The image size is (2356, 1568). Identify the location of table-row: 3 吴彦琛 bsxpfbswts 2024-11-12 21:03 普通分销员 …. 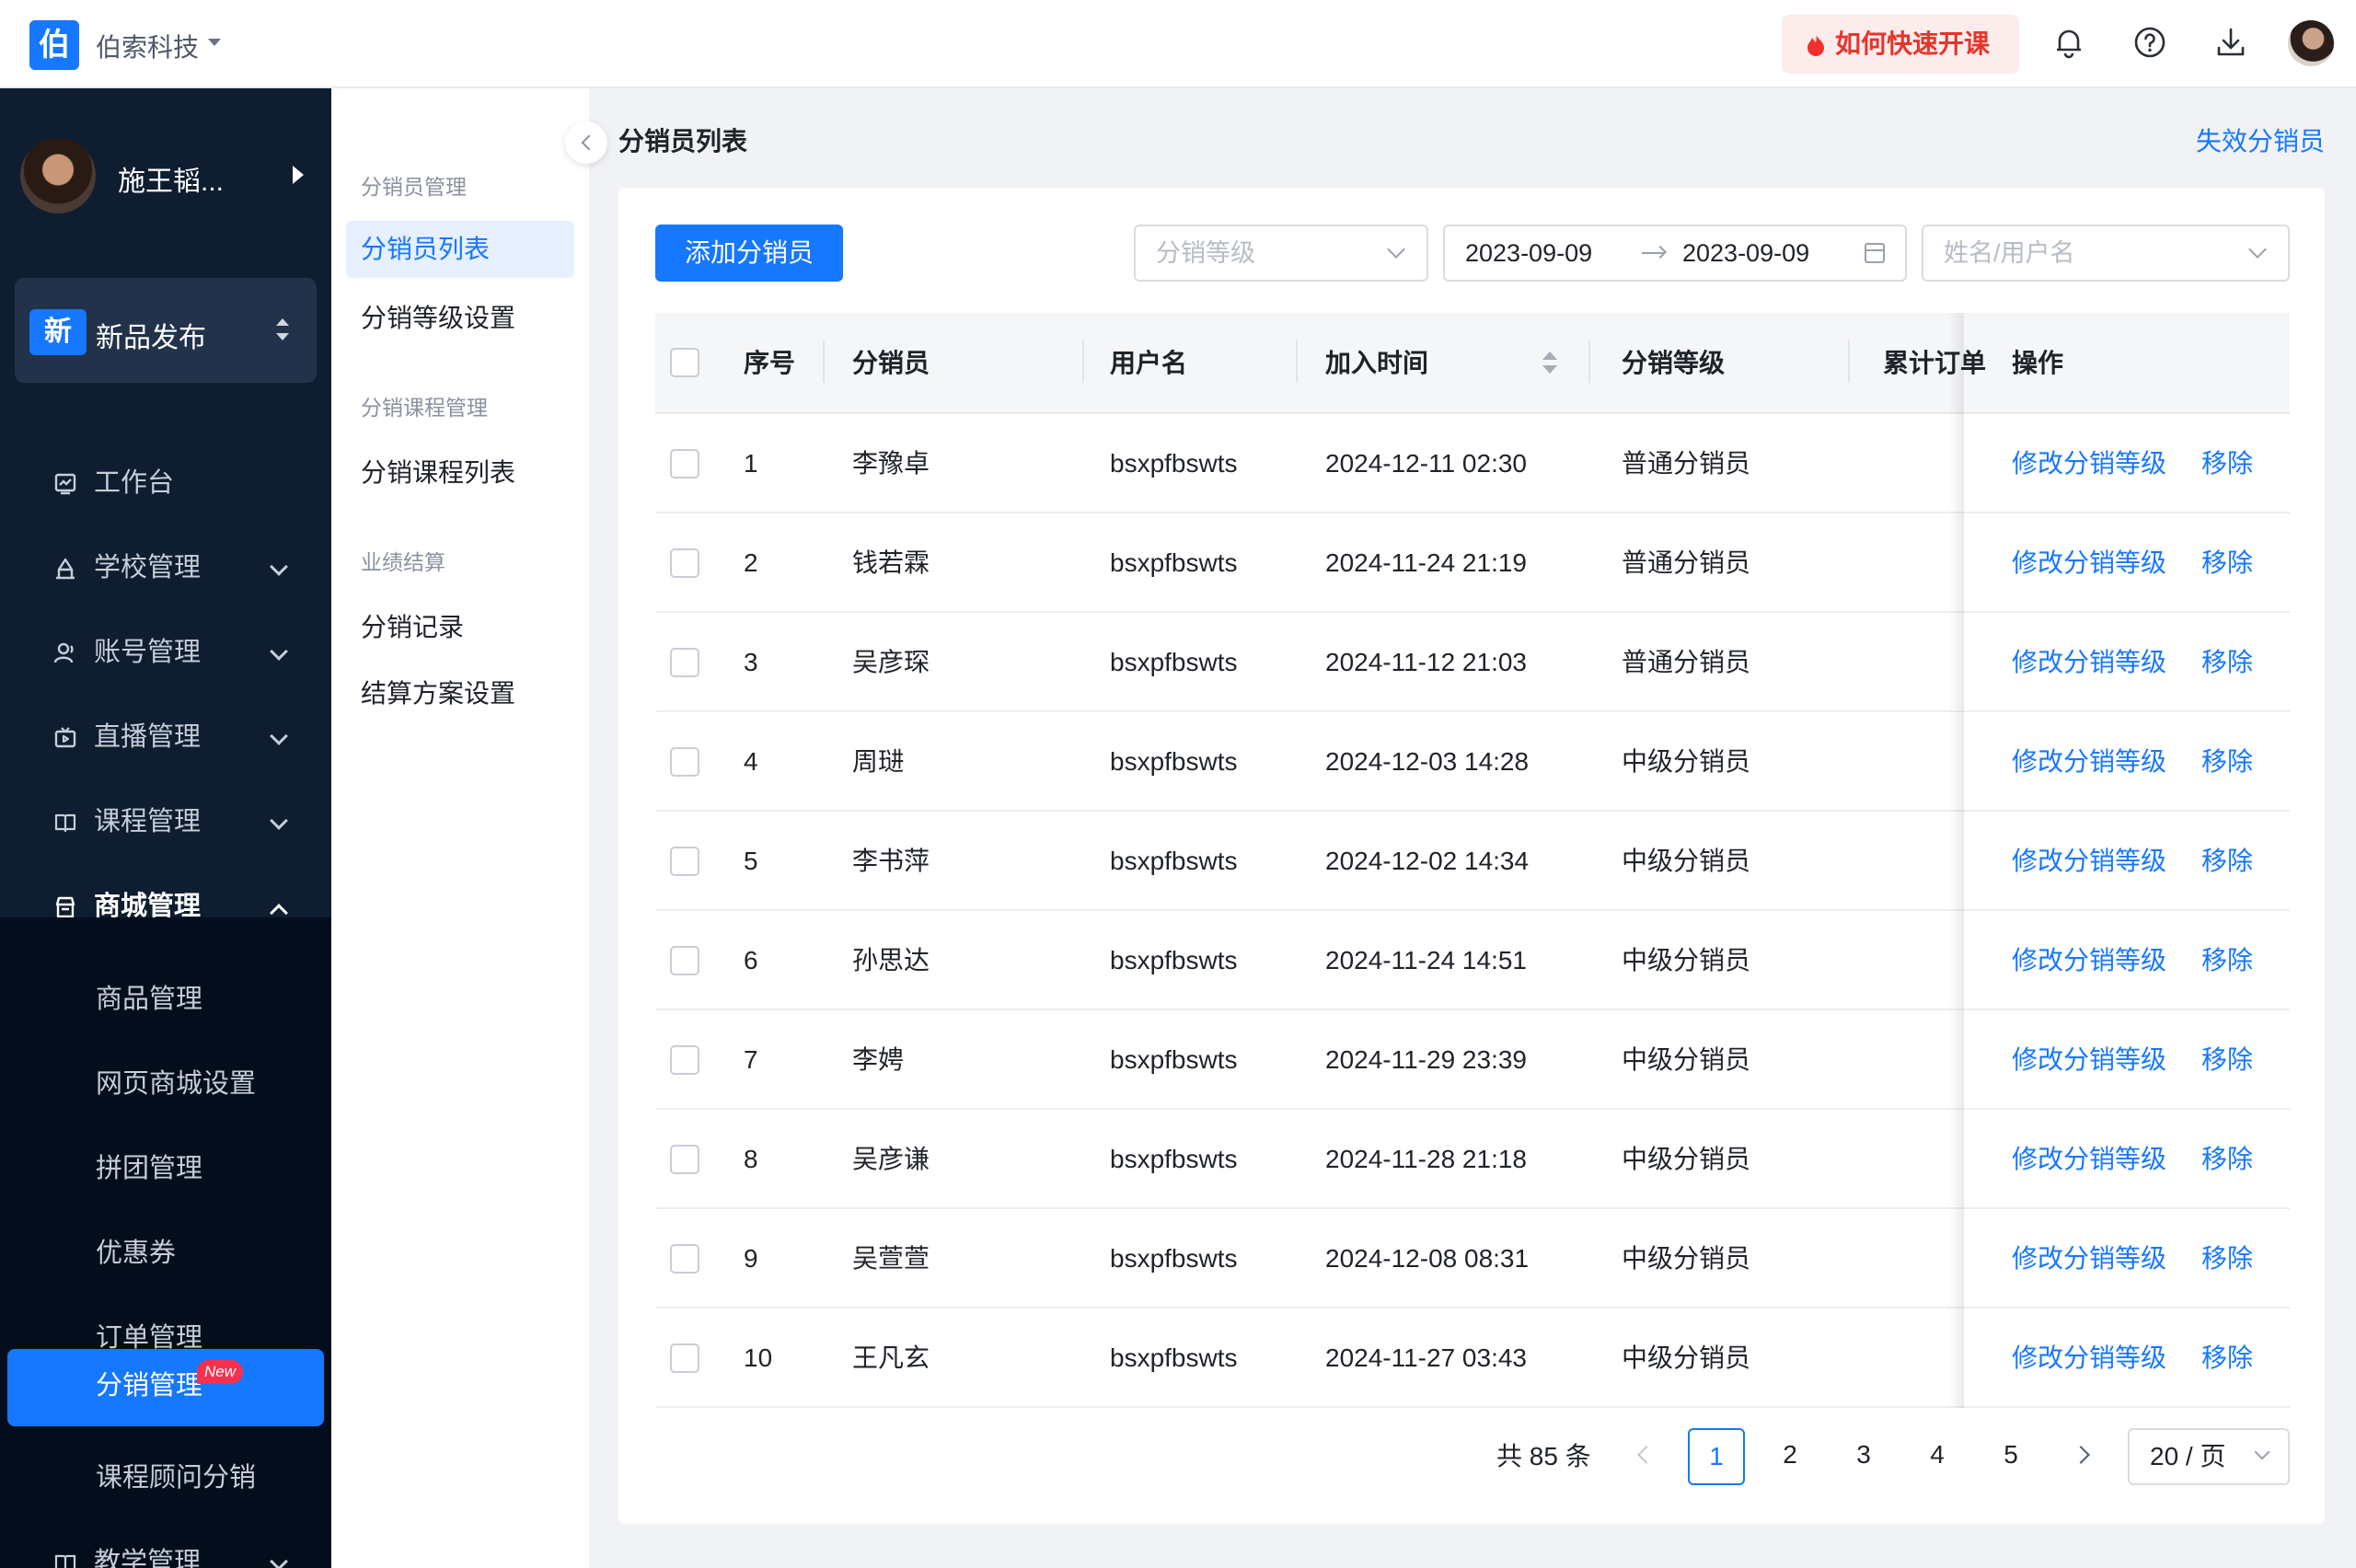
(1472, 662).